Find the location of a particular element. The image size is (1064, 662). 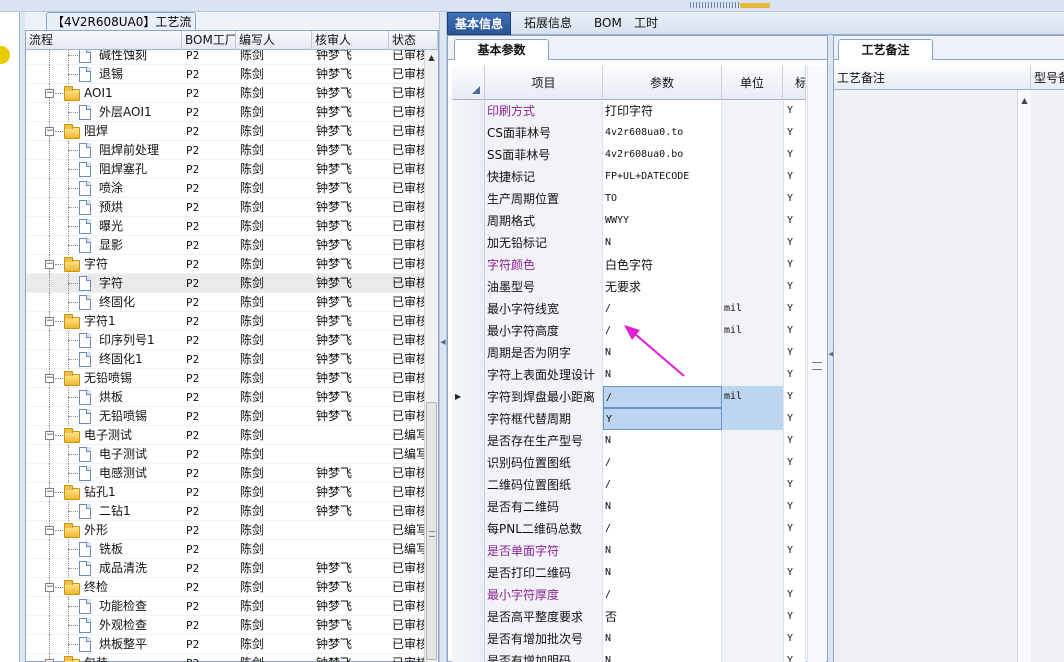

scrollbar-thumb is located at coordinates (431, 531).